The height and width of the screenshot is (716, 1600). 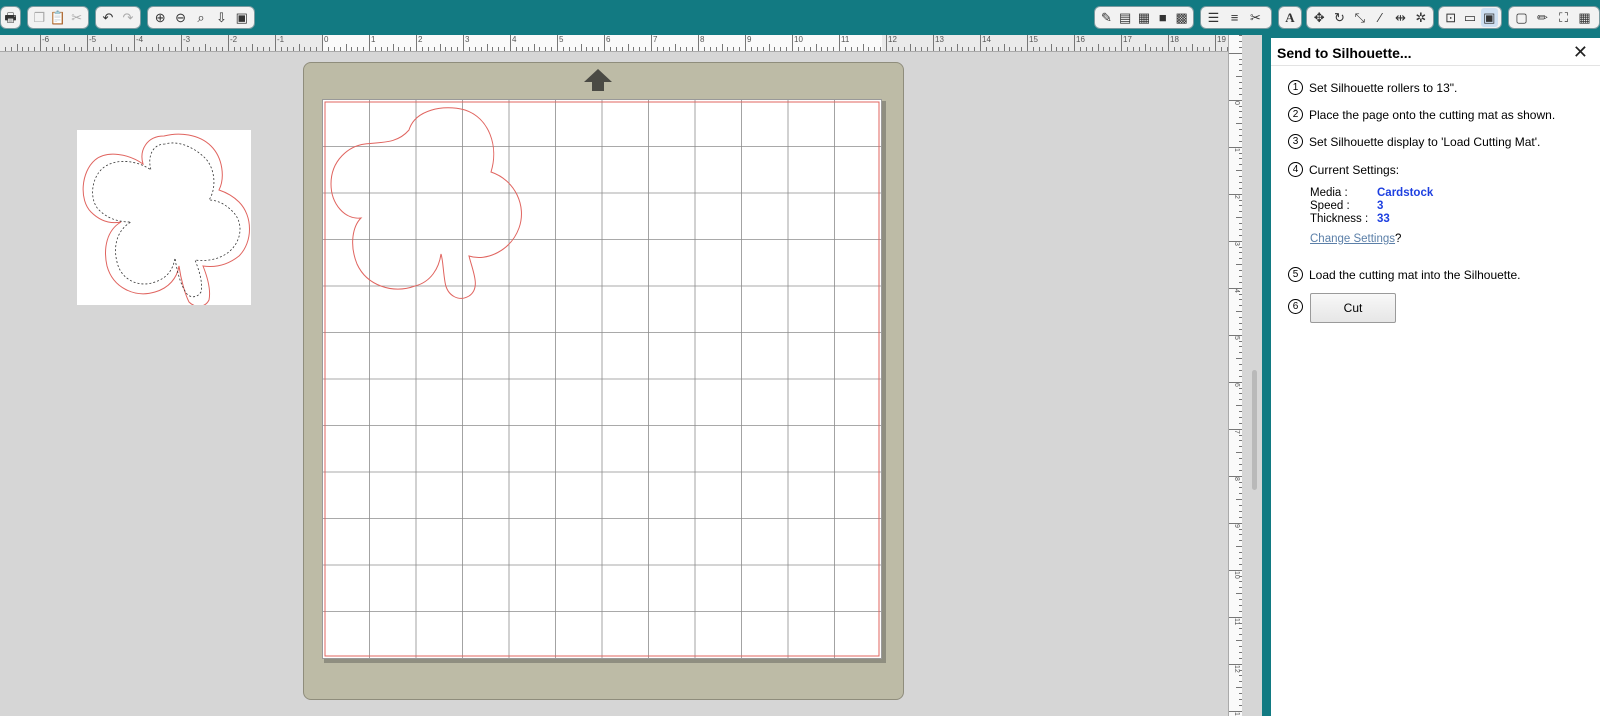 What do you see at coordinates (128, 17) in the screenshot?
I see `redo-icon: ↷` at bounding box center [128, 17].